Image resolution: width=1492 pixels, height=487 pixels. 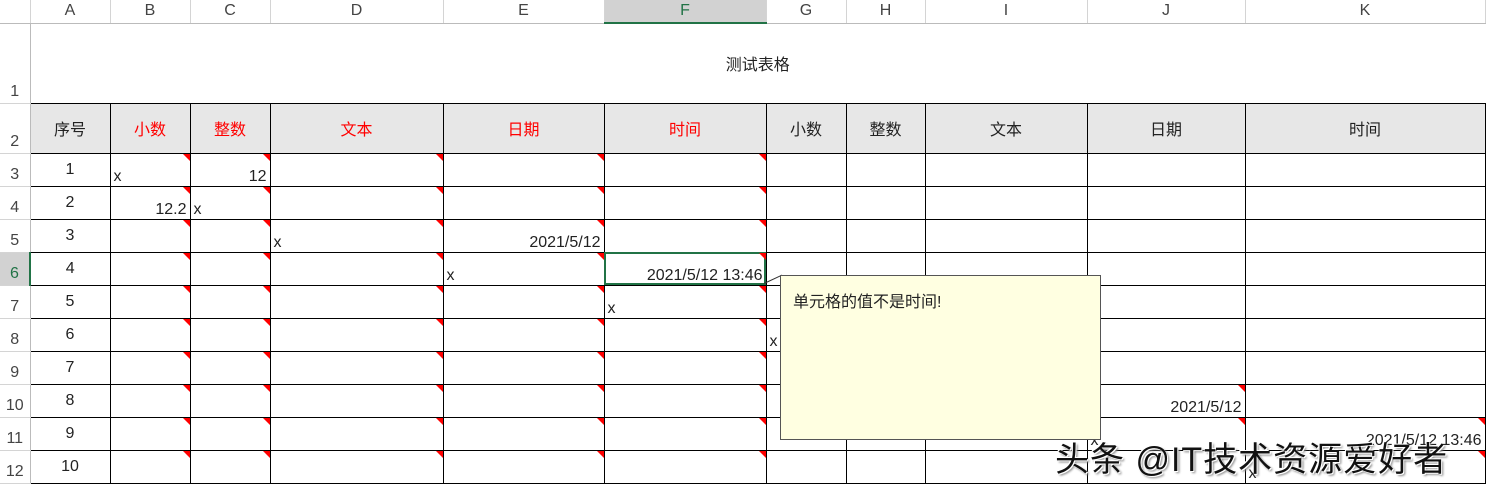 I want to click on cell-D7, so click(x=356, y=301).